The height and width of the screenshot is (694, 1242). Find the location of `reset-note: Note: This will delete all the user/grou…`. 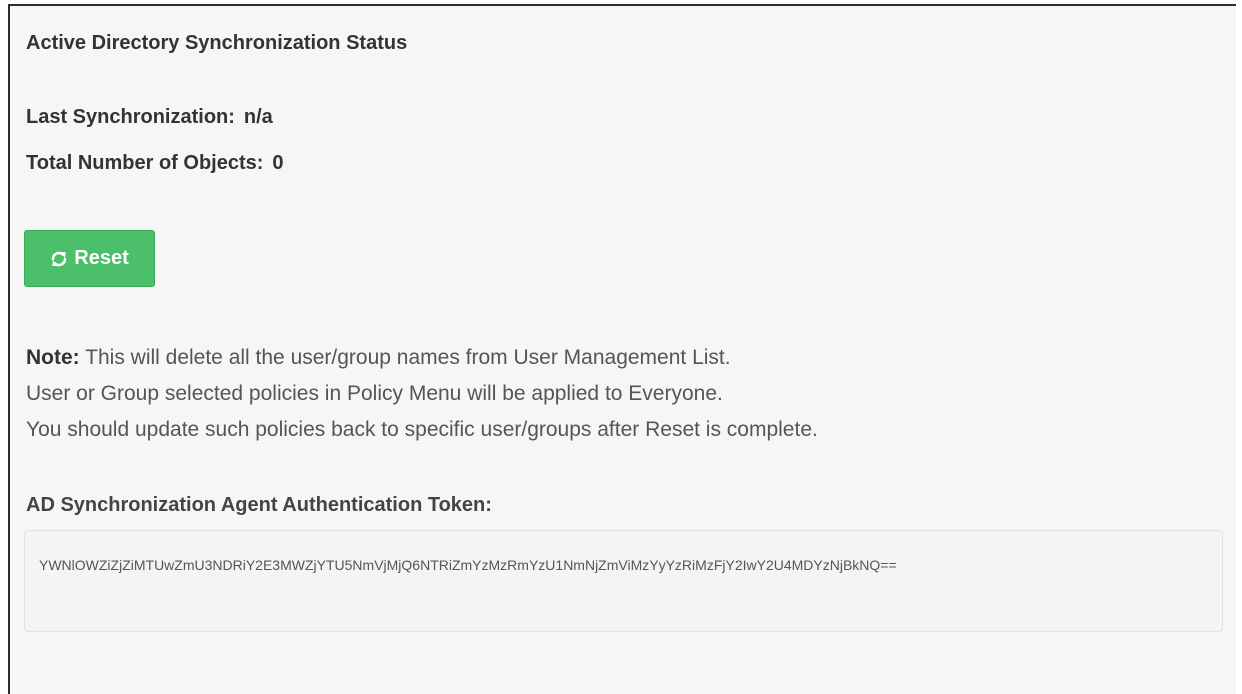

reset-note: Note: This will delete all the user/grou… is located at coordinates (422, 394).